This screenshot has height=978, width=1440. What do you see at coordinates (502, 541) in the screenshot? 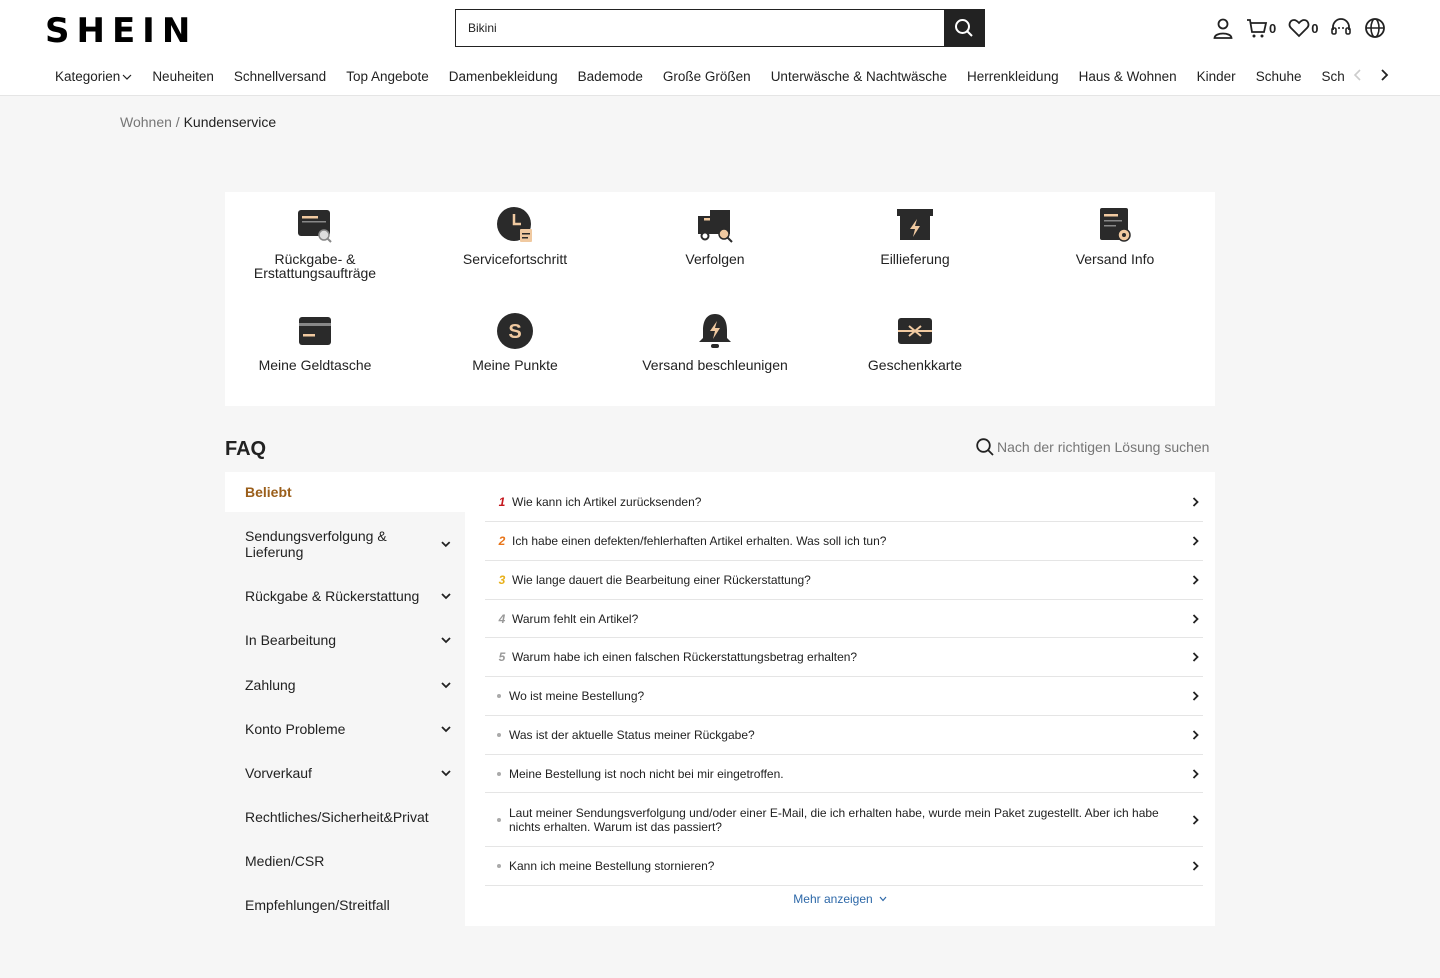
I see `faq-rank: 2` at bounding box center [502, 541].